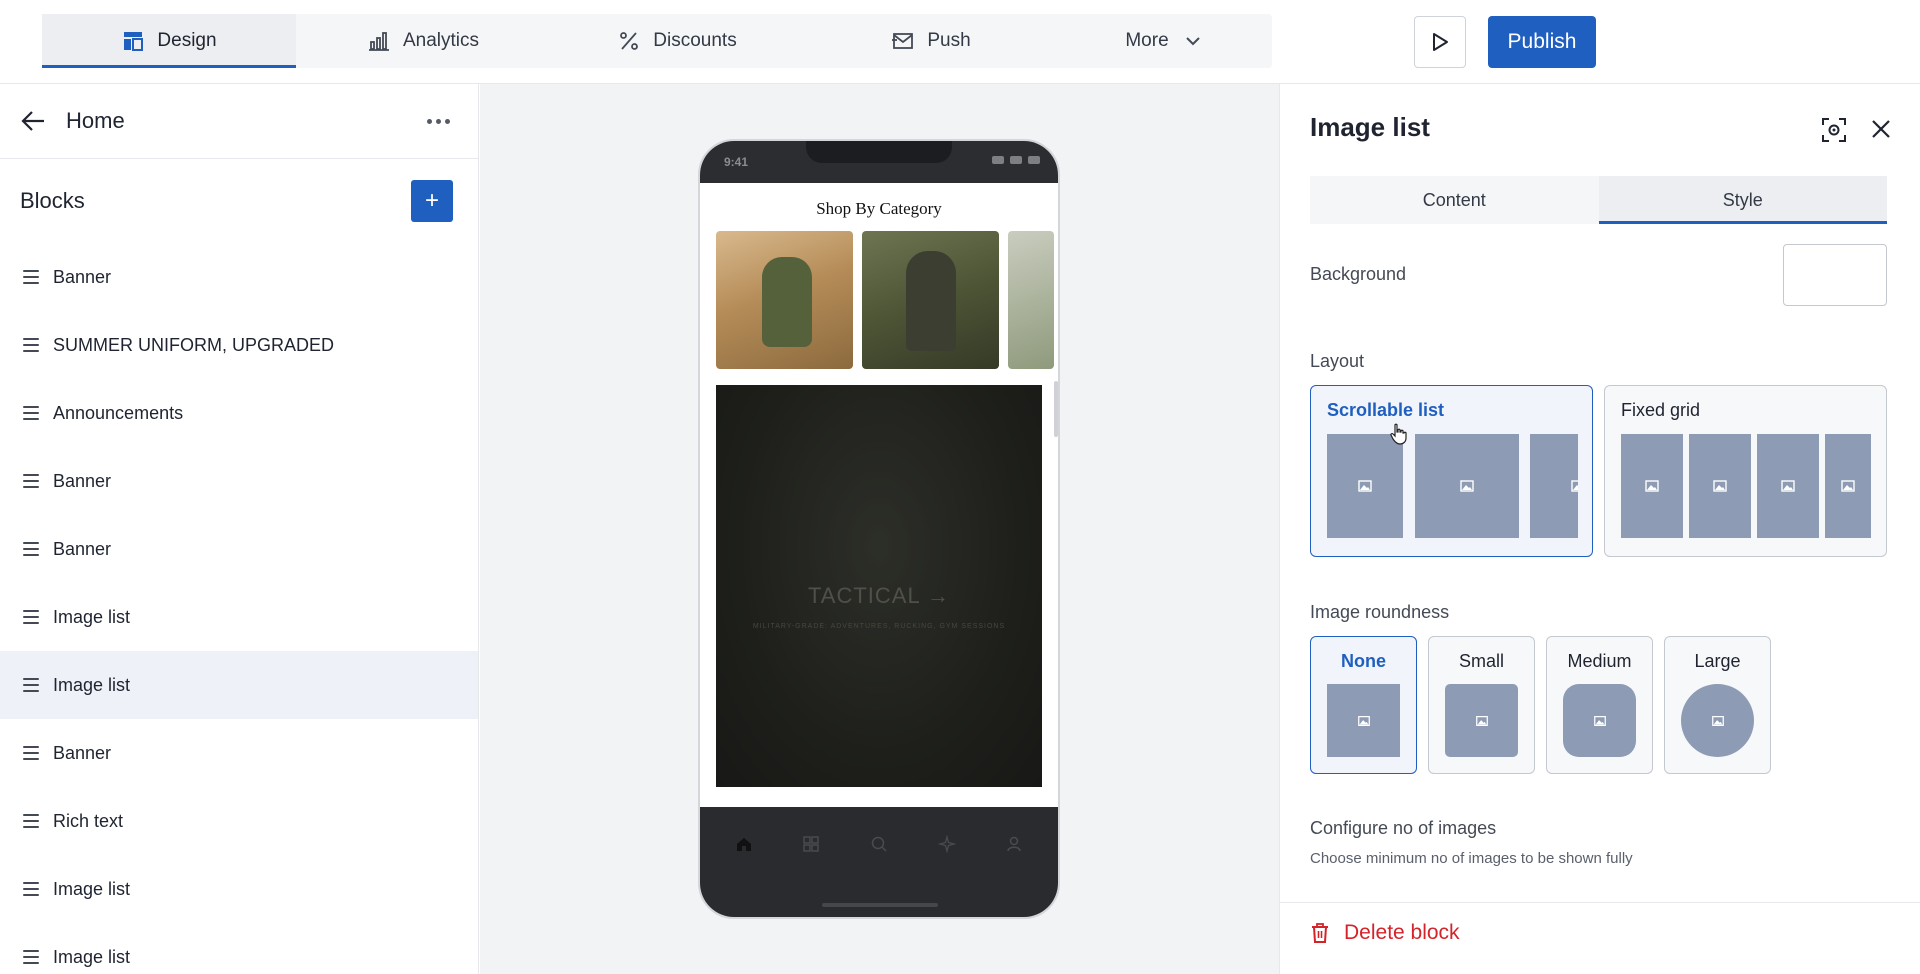 This screenshot has height=974, width=1920. Describe the element at coordinates (438, 121) in the screenshot. I see `more-options-icon` at that location.